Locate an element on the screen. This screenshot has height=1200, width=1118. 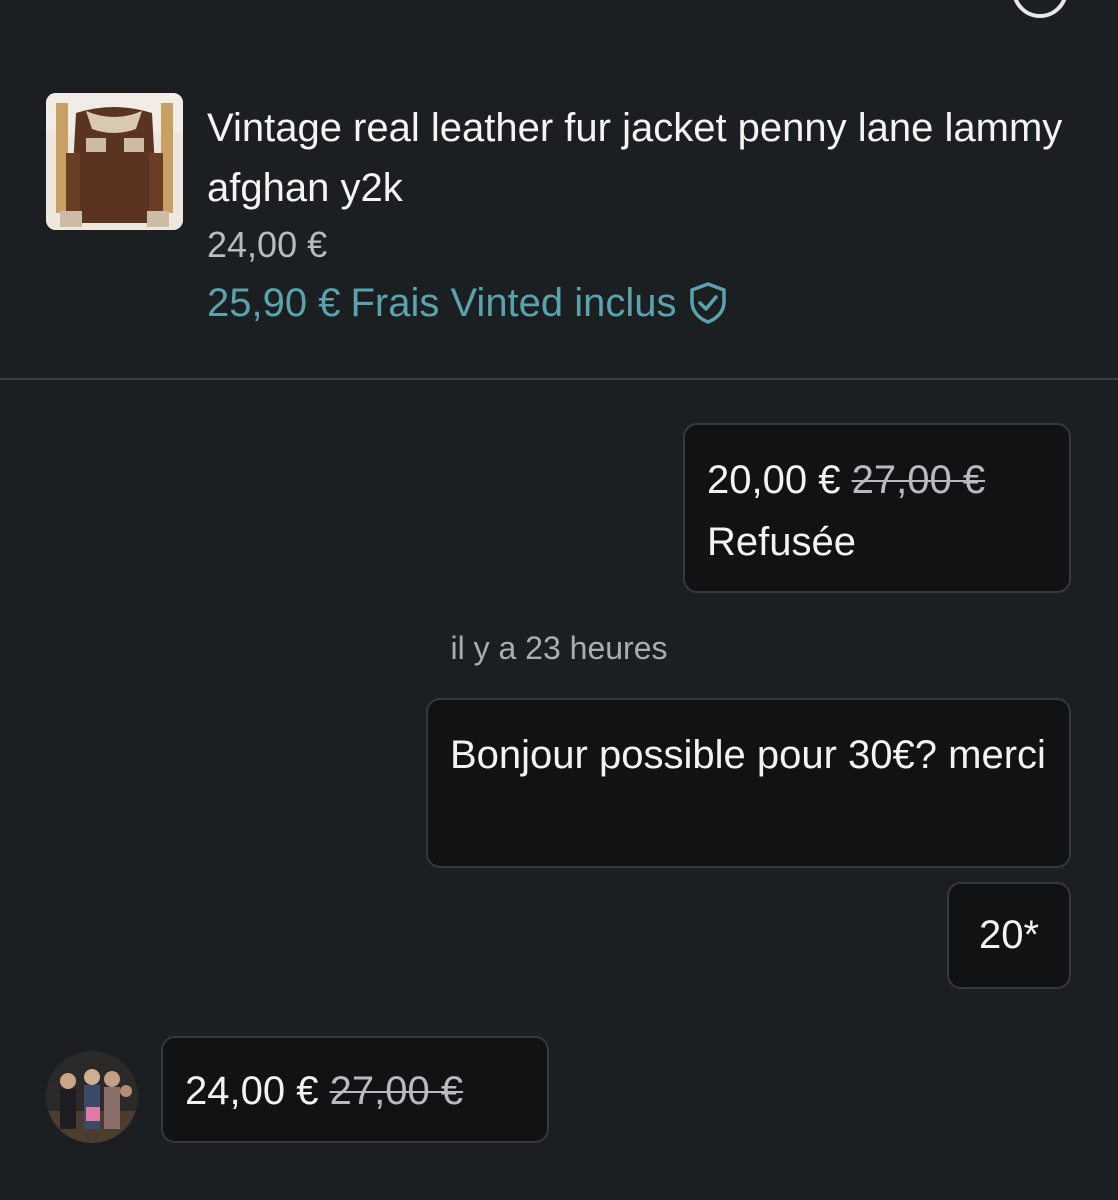
item-thumbnail is located at coordinates (114, 161).